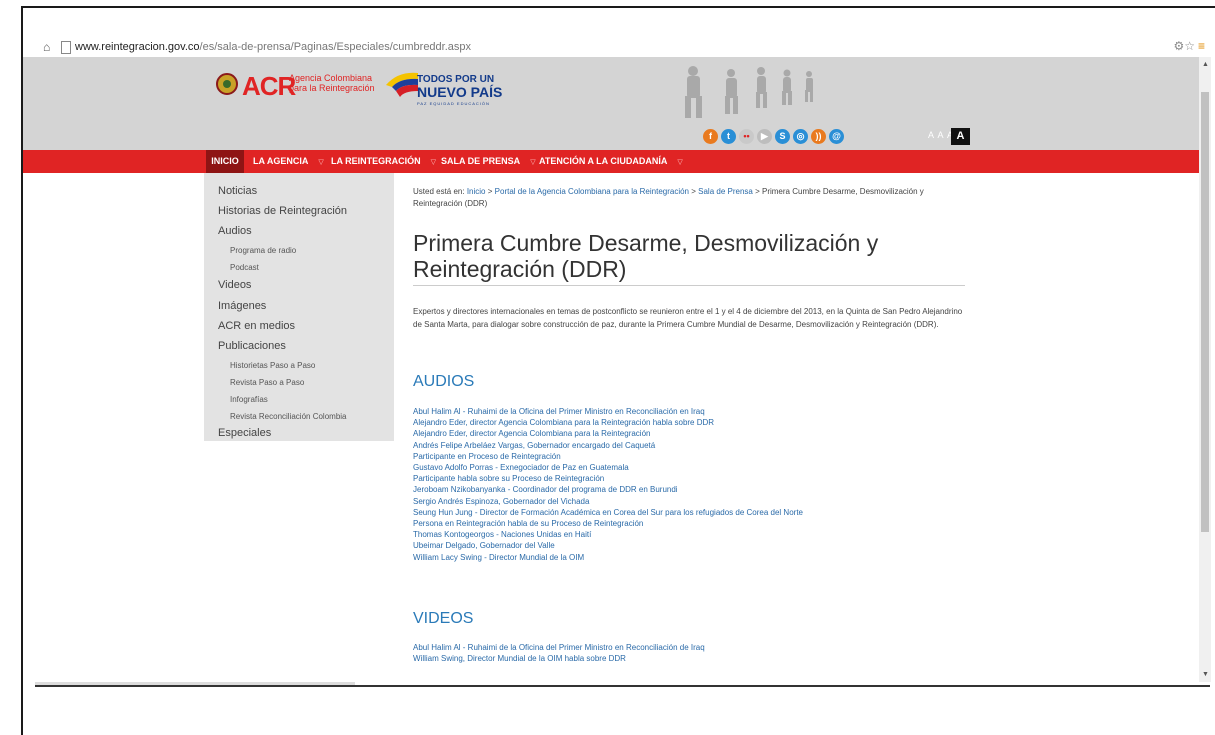  Describe the element at coordinates (443, 618) in the screenshot. I see `videos-heading: VIDEOS` at that location.